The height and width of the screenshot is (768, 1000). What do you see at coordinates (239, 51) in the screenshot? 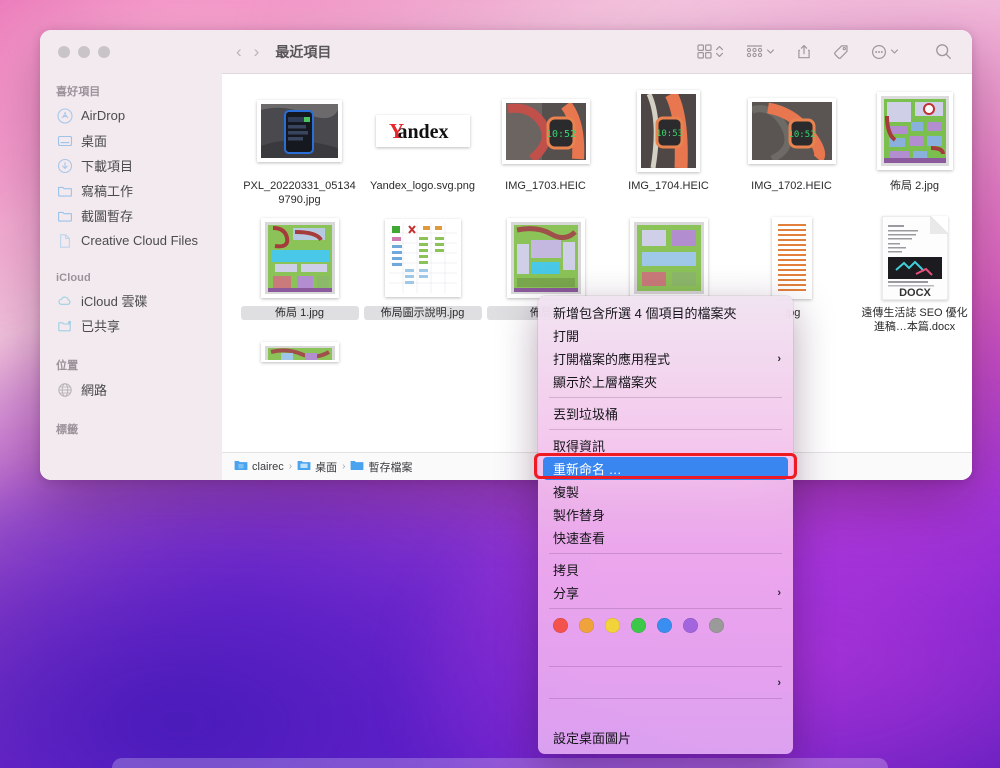
I see `back-button: ‹` at bounding box center [239, 51].